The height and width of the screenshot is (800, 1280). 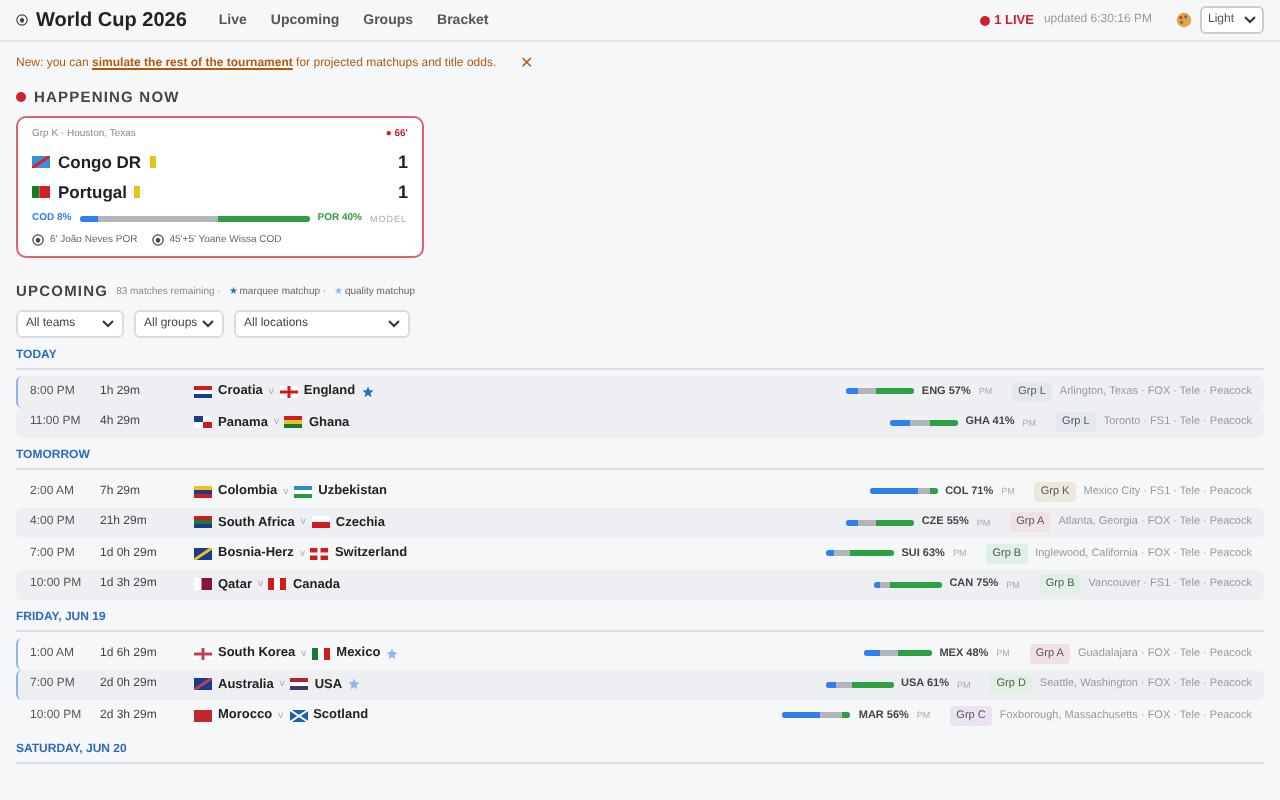 What do you see at coordinates (92, 192) in the screenshot?
I see `team-name: Portugal` at bounding box center [92, 192].